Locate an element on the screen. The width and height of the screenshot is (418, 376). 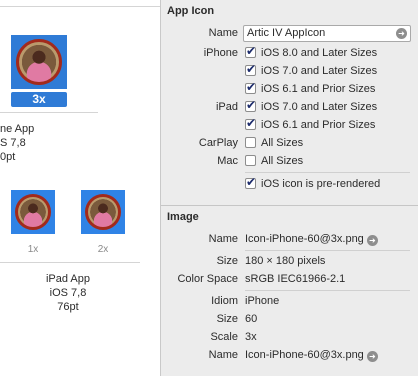
iphone-ios6-checkbox is located at coordinates (250, 87).